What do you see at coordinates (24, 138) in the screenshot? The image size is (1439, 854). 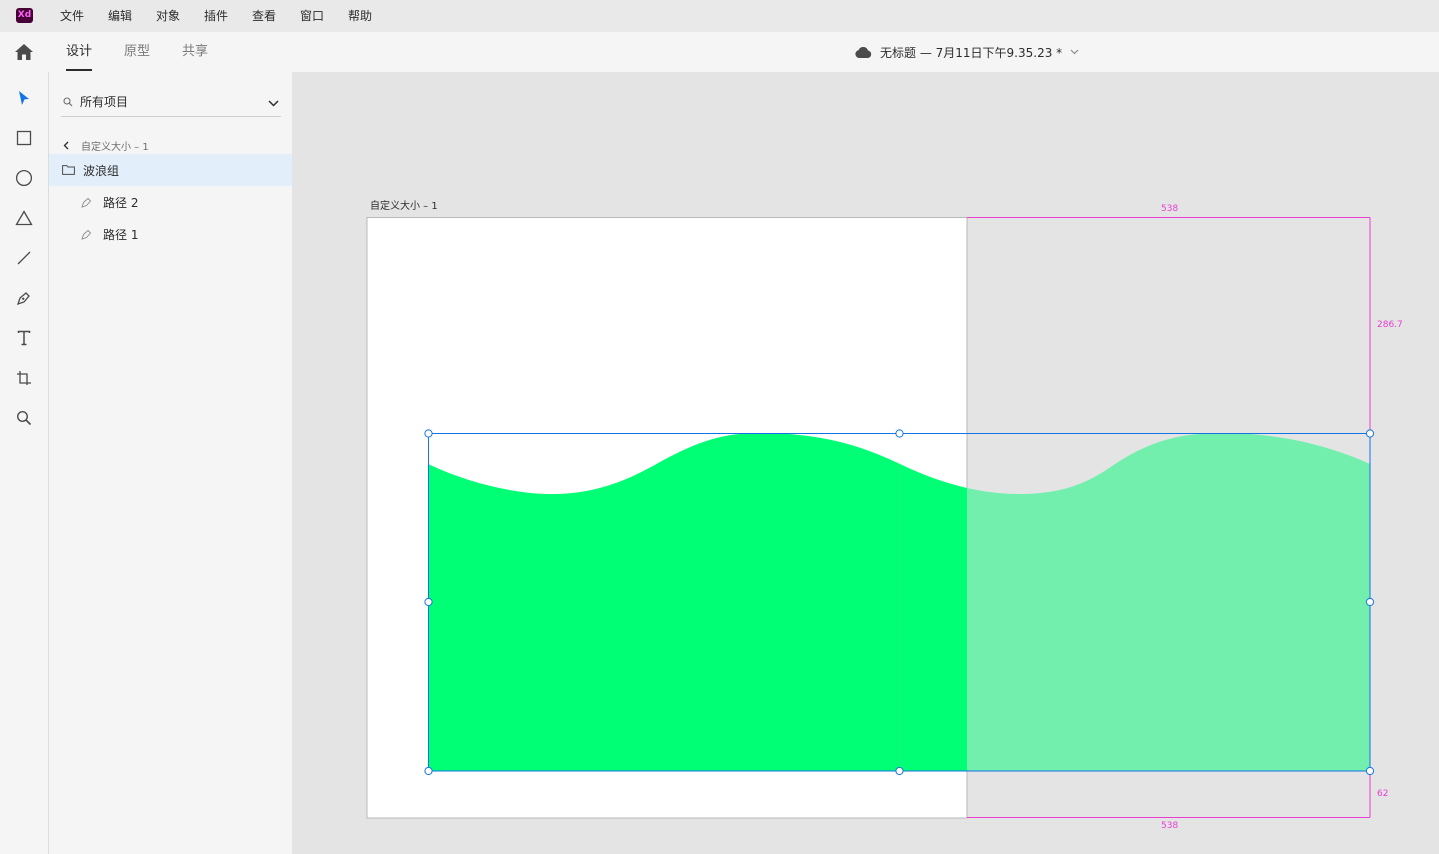 I see `rectangle-tool-icon` at bounding box center [24, 138].